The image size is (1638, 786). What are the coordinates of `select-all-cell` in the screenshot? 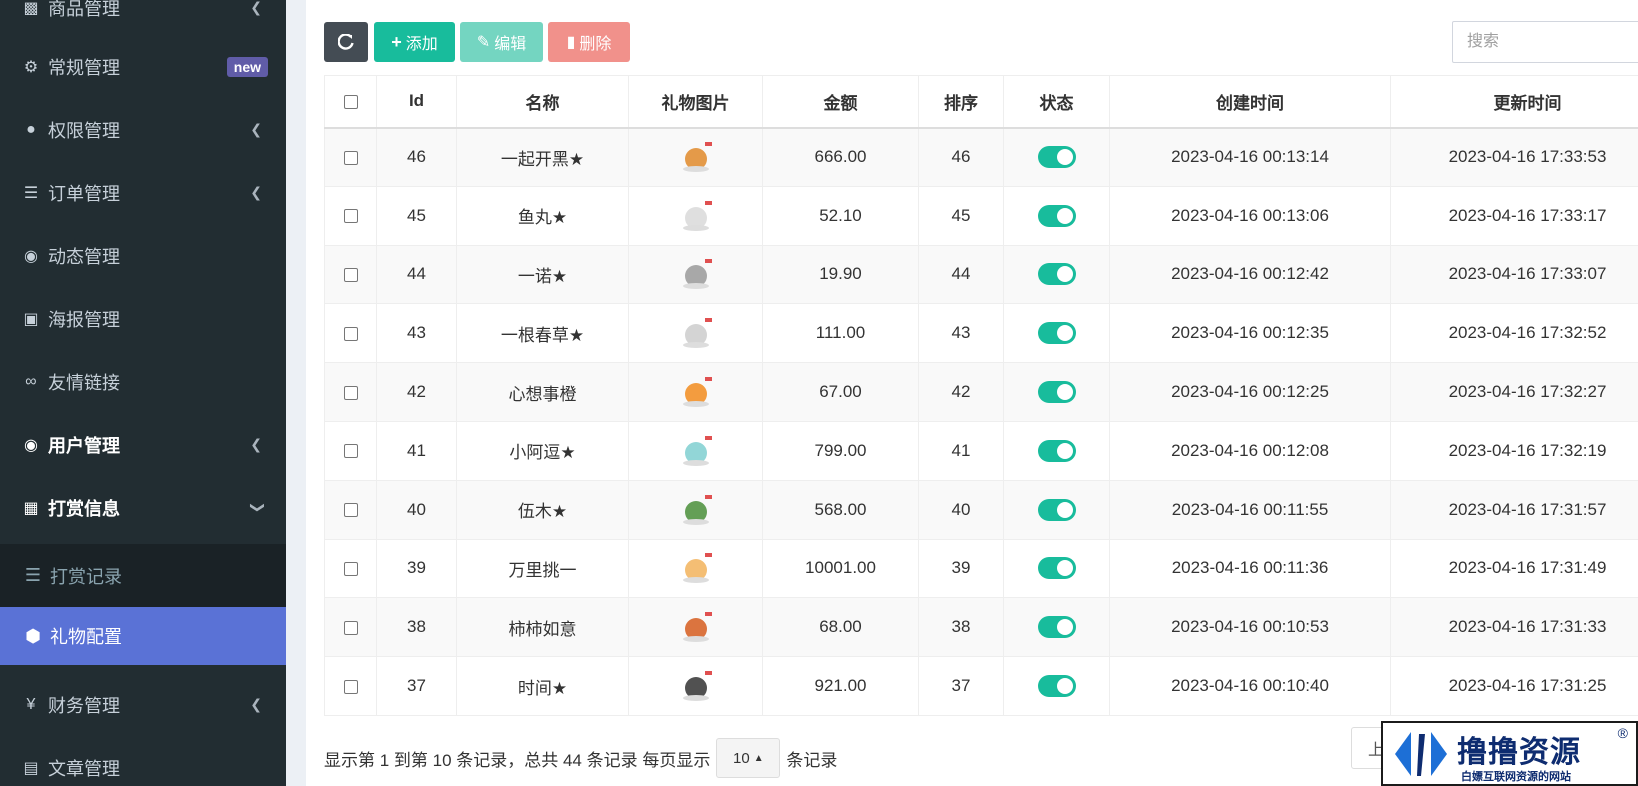 It's located at (350, 102).